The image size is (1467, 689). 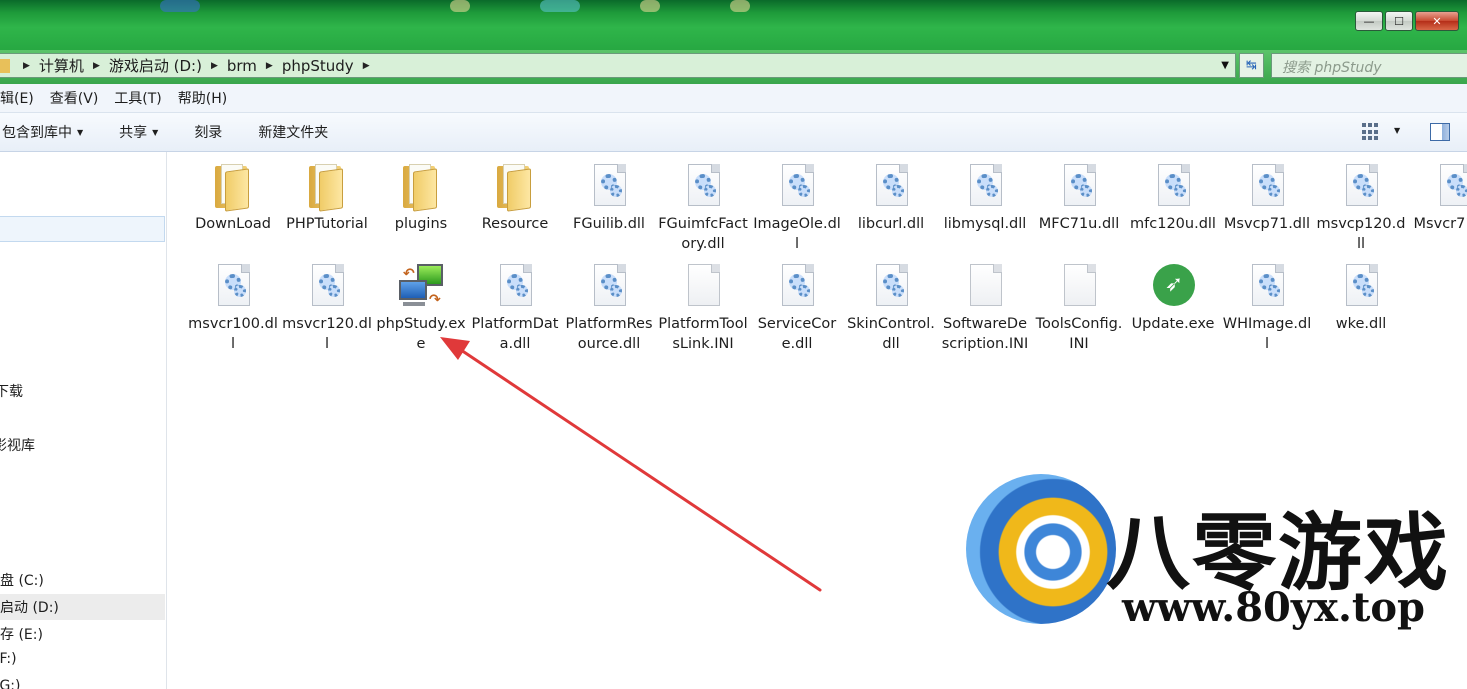 I want to click on new-folder-button: 新建文件夹, so click(x=293, y=132).